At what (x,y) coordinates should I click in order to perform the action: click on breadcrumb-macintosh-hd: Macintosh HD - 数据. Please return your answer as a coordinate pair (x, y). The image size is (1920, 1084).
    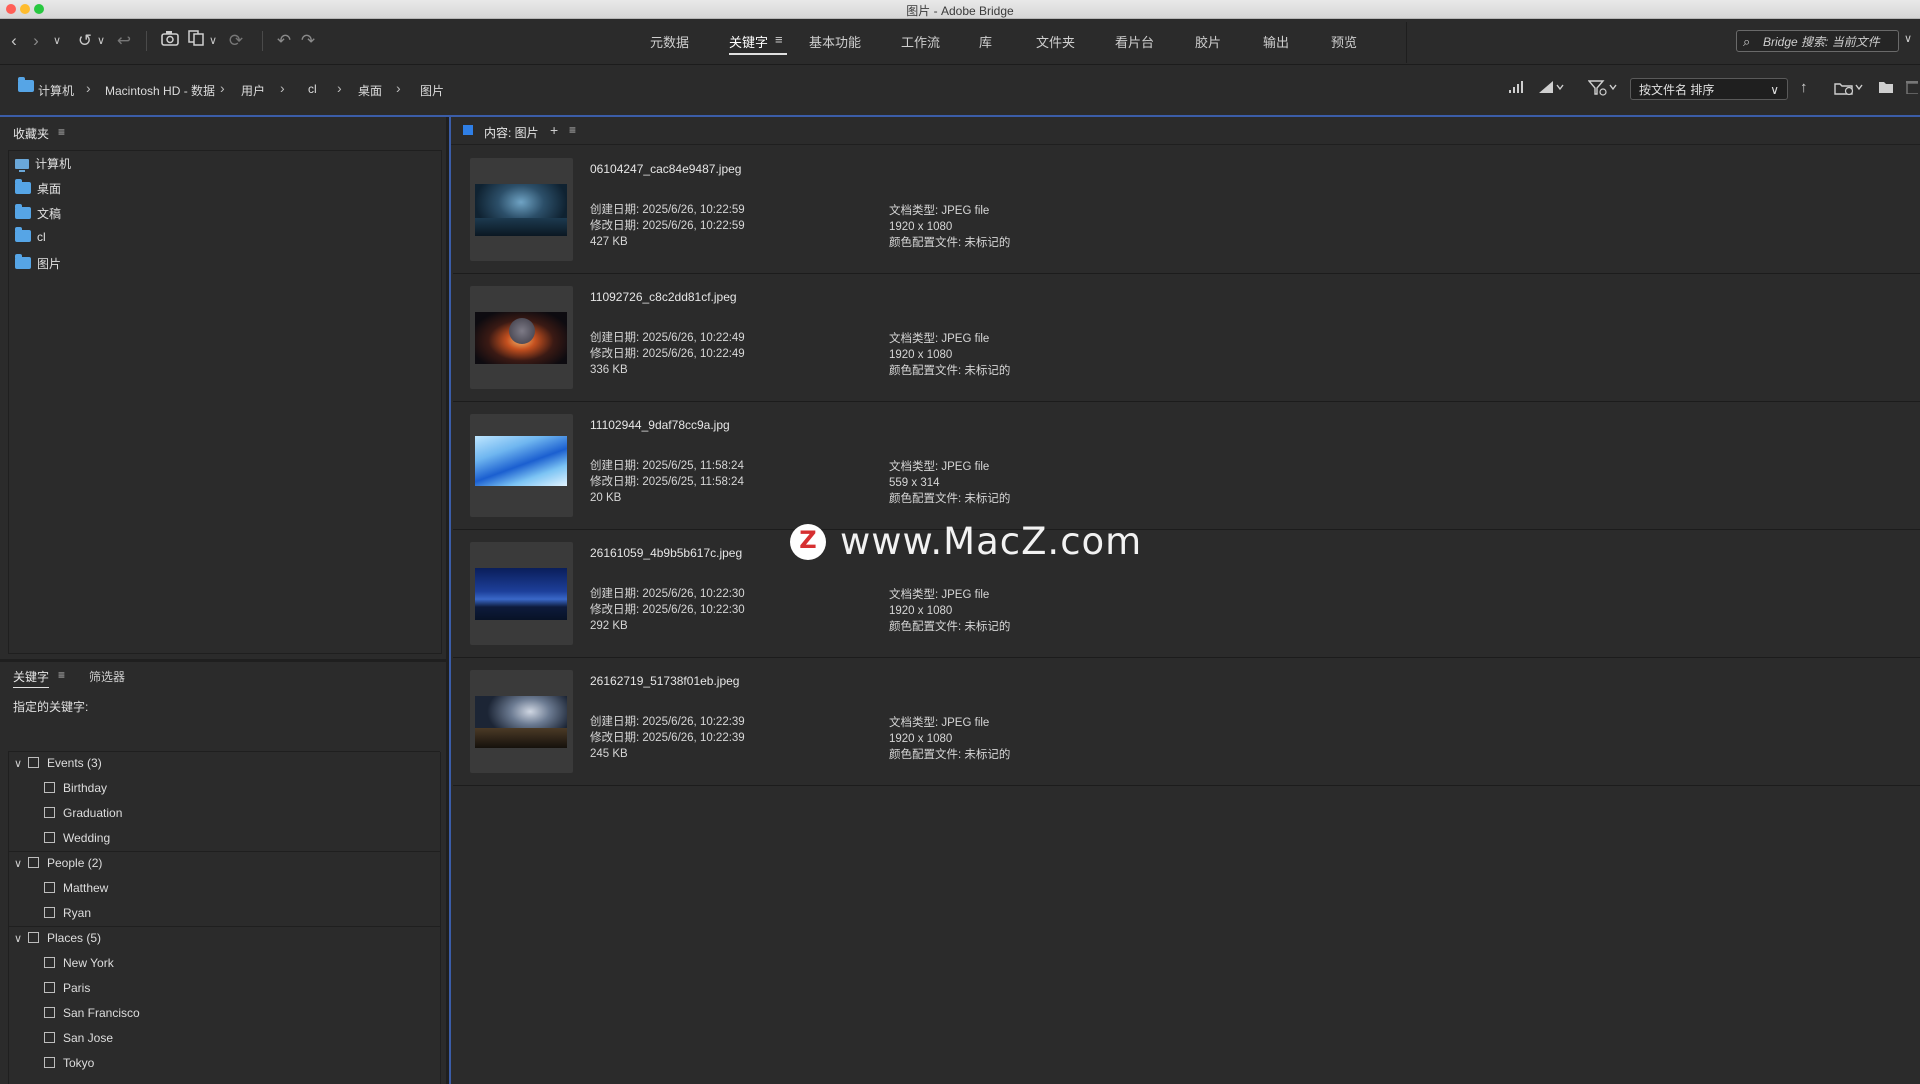
    Looking at the image, I should click on (160, 90).